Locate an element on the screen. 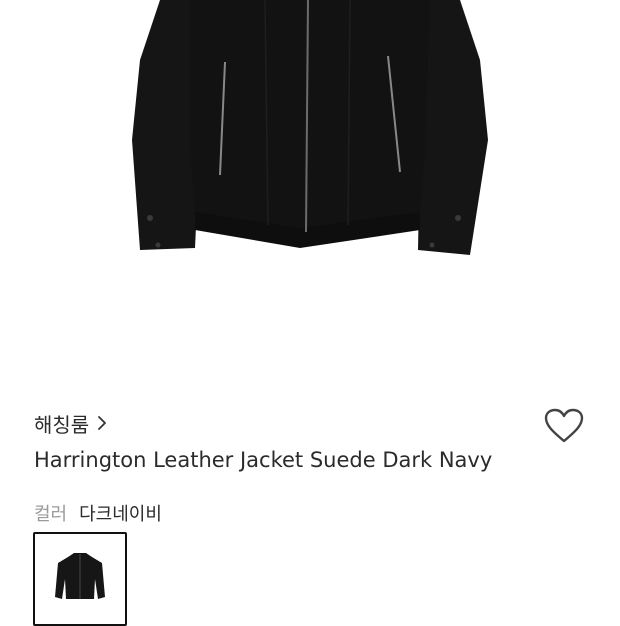 This screenshot has width=620, height=626. brand-name: 해칭룸 is located at coordinates (62, 424).